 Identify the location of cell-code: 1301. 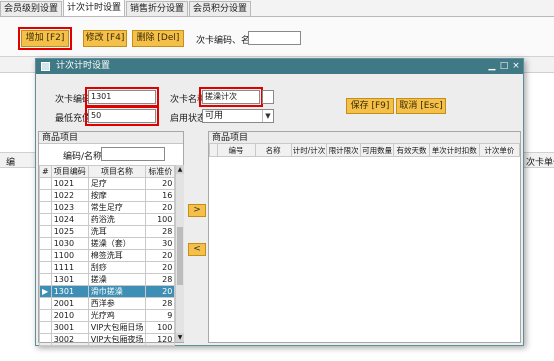
(69, 291).